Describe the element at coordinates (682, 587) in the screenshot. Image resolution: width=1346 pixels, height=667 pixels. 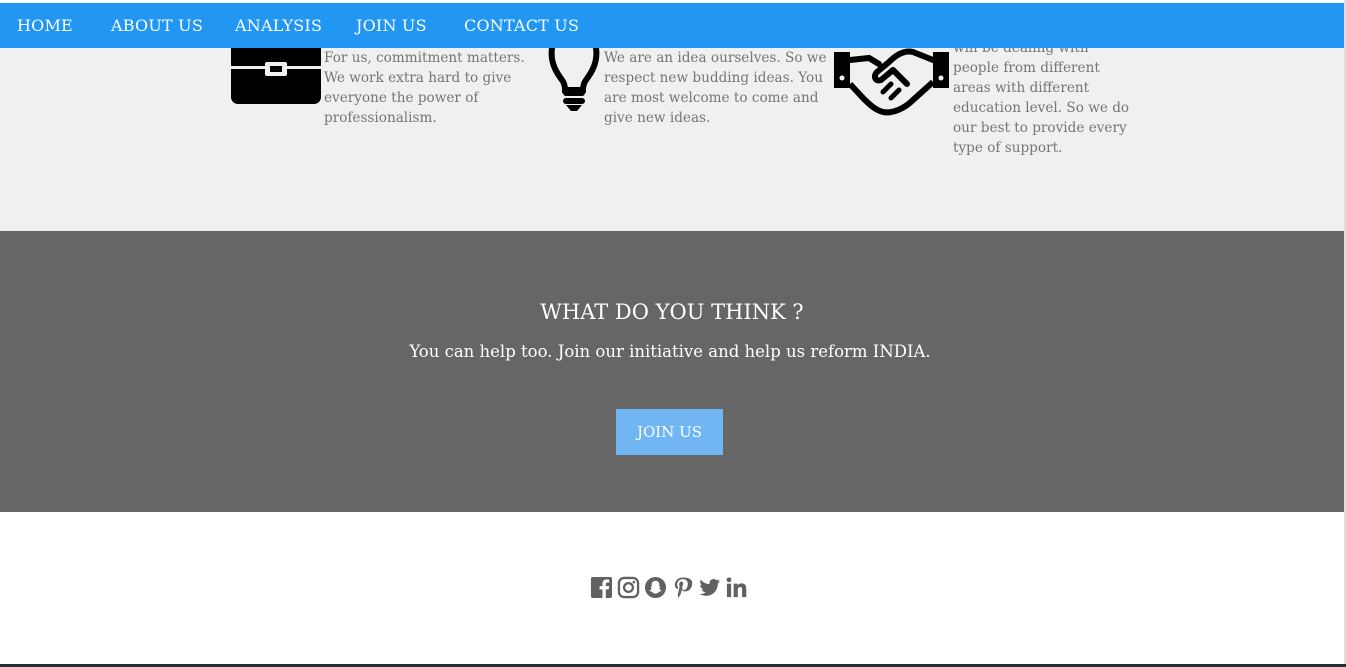
I see `pinterest-icon` at that location.